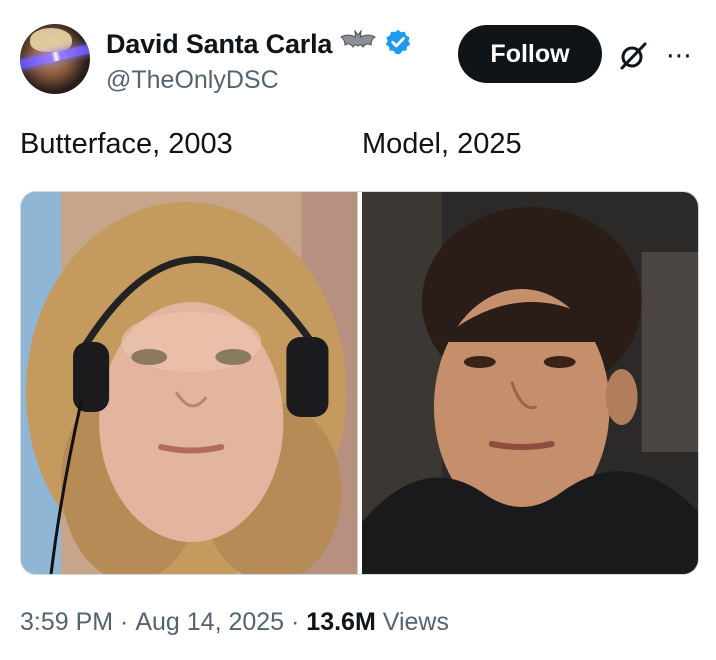  I want to click on post-meta: 3:59 PM · Aug 14, 2025 · 13.6M Views, so click(234, 622).